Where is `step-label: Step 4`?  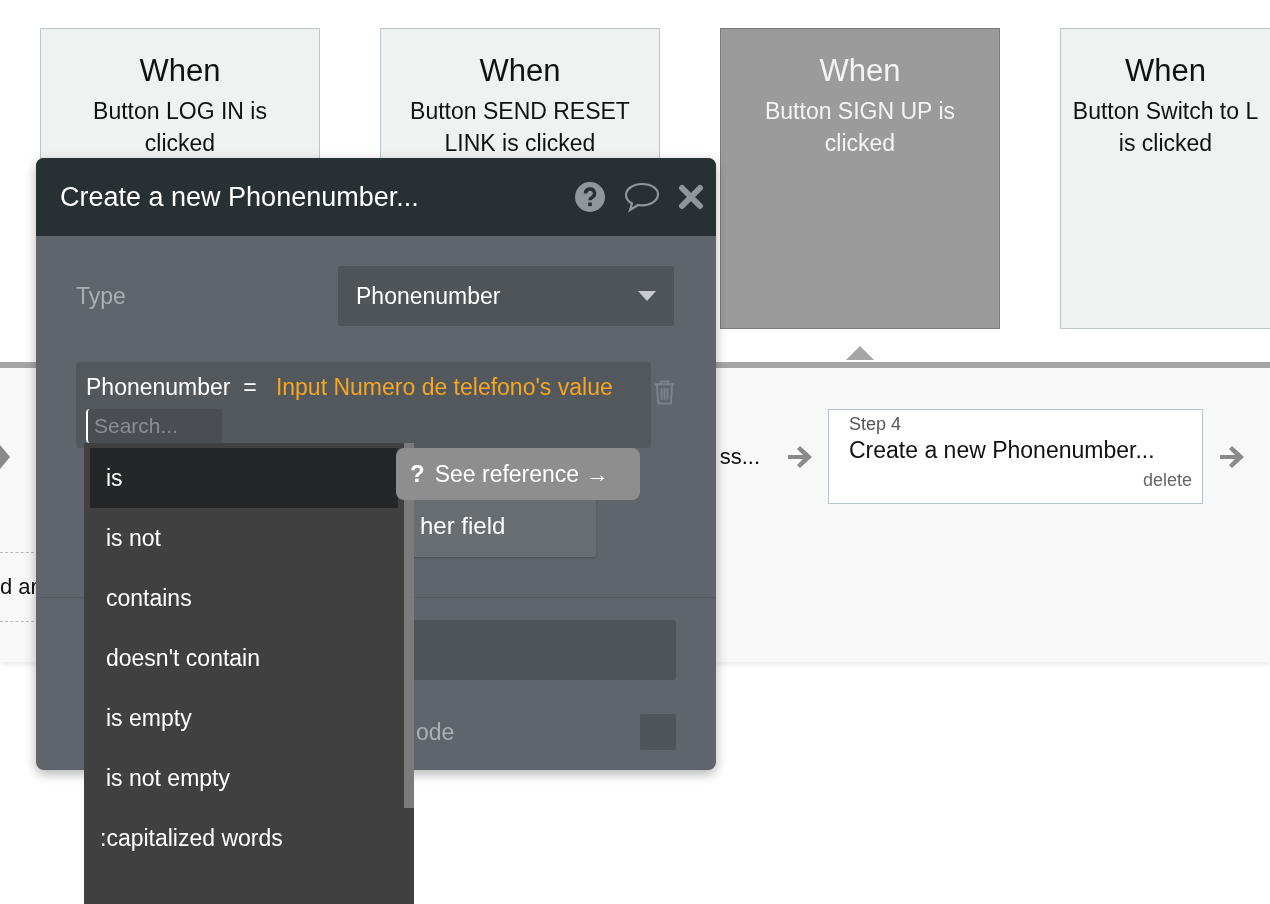
step-label: Step 4 is located at coordinates (876, 424).